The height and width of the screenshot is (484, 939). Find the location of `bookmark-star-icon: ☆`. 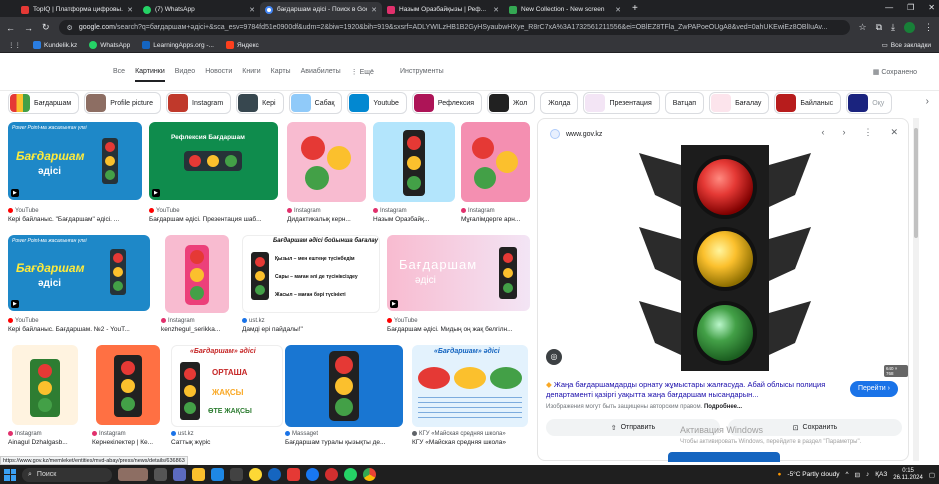

bookmark-star-icon: ☆ is located at coordinates (863, 27).